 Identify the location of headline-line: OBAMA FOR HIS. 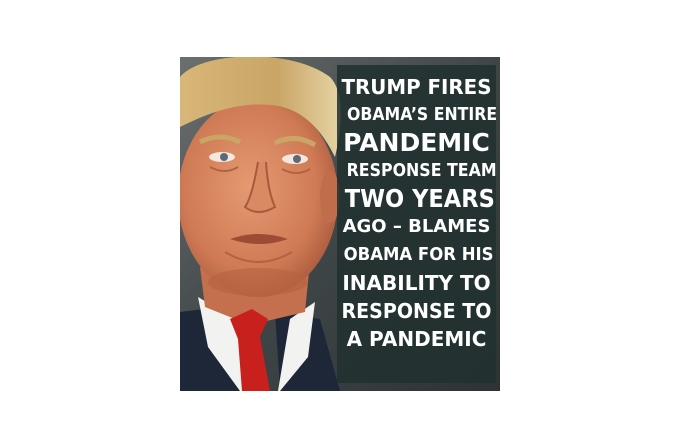
(418, 254).